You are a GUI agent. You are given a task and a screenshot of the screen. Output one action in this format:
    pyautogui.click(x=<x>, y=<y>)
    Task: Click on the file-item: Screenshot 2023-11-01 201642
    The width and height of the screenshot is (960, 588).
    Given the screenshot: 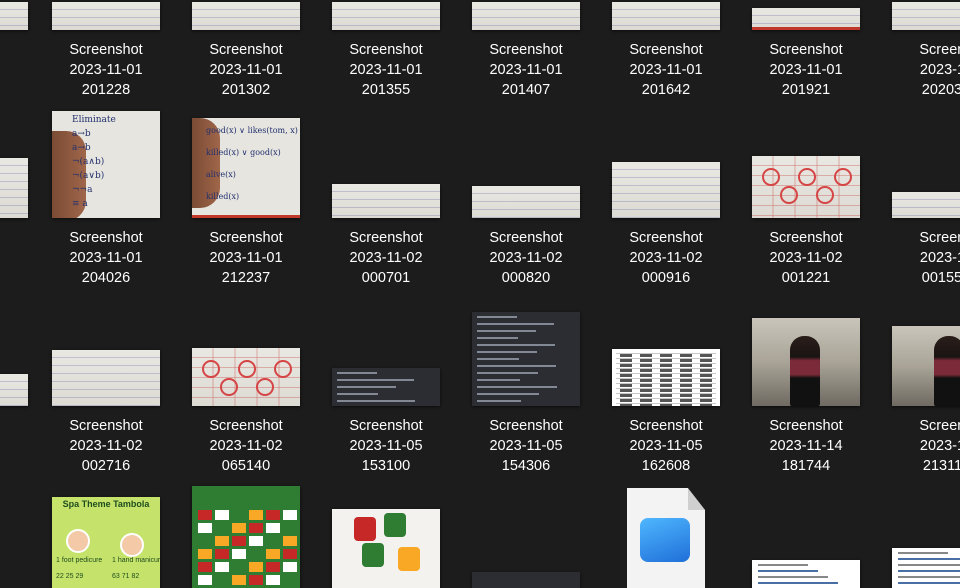 What is the action you would take?
    pyautogui.click(x=666, y=50)
    